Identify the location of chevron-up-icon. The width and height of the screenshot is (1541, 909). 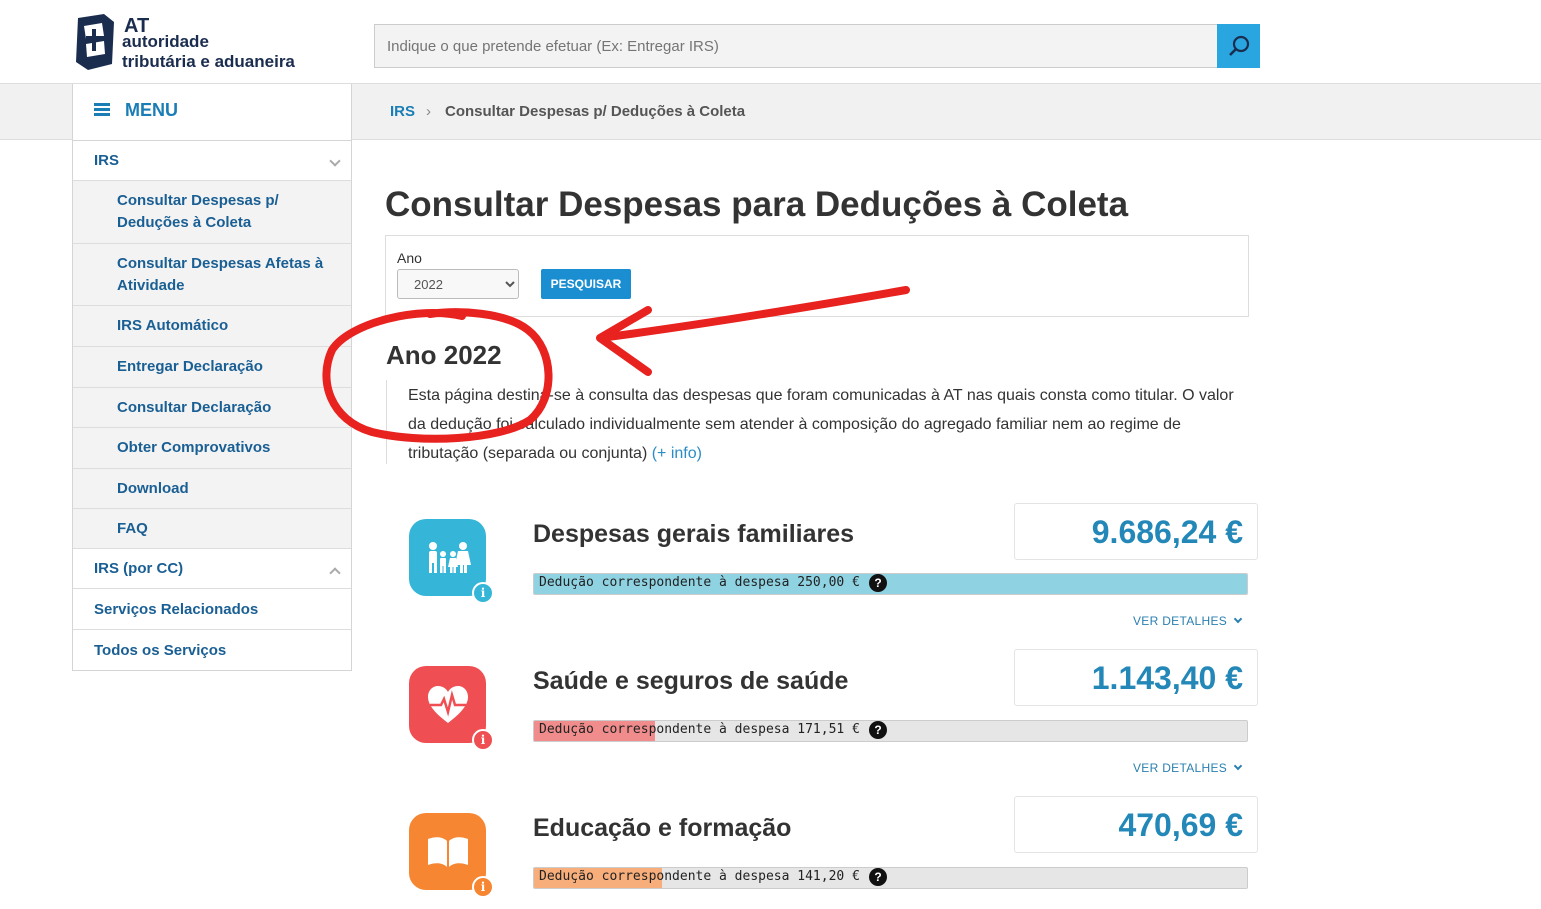
(335, 573).